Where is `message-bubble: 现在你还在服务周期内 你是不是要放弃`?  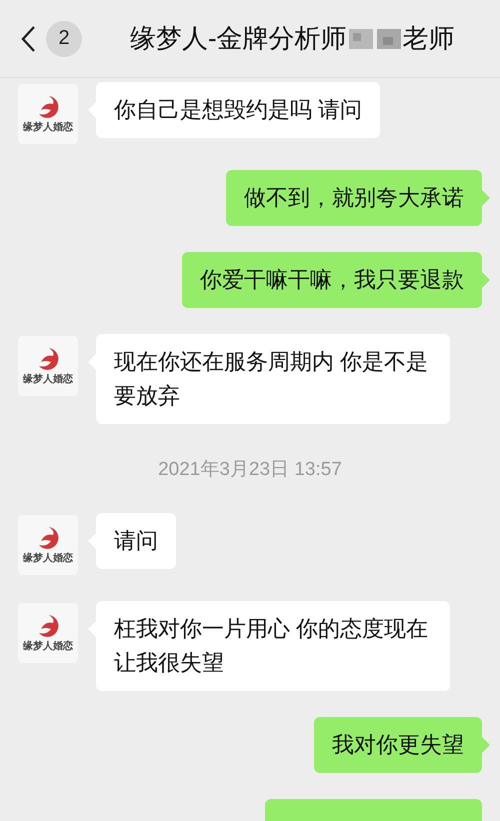
message-bubble: 现在你还在服务周期内 你是不是要放弃 is located at coordinates (273, 379).